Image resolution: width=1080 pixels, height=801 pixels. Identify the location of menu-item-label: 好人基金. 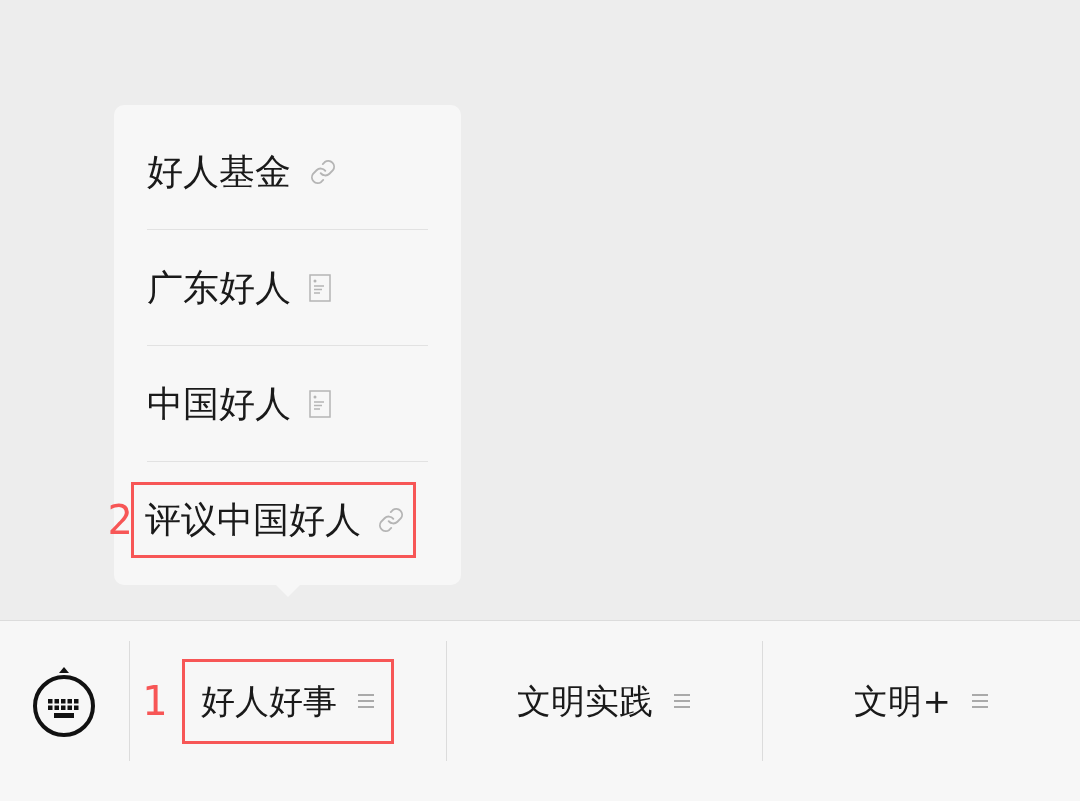
(219, 171).